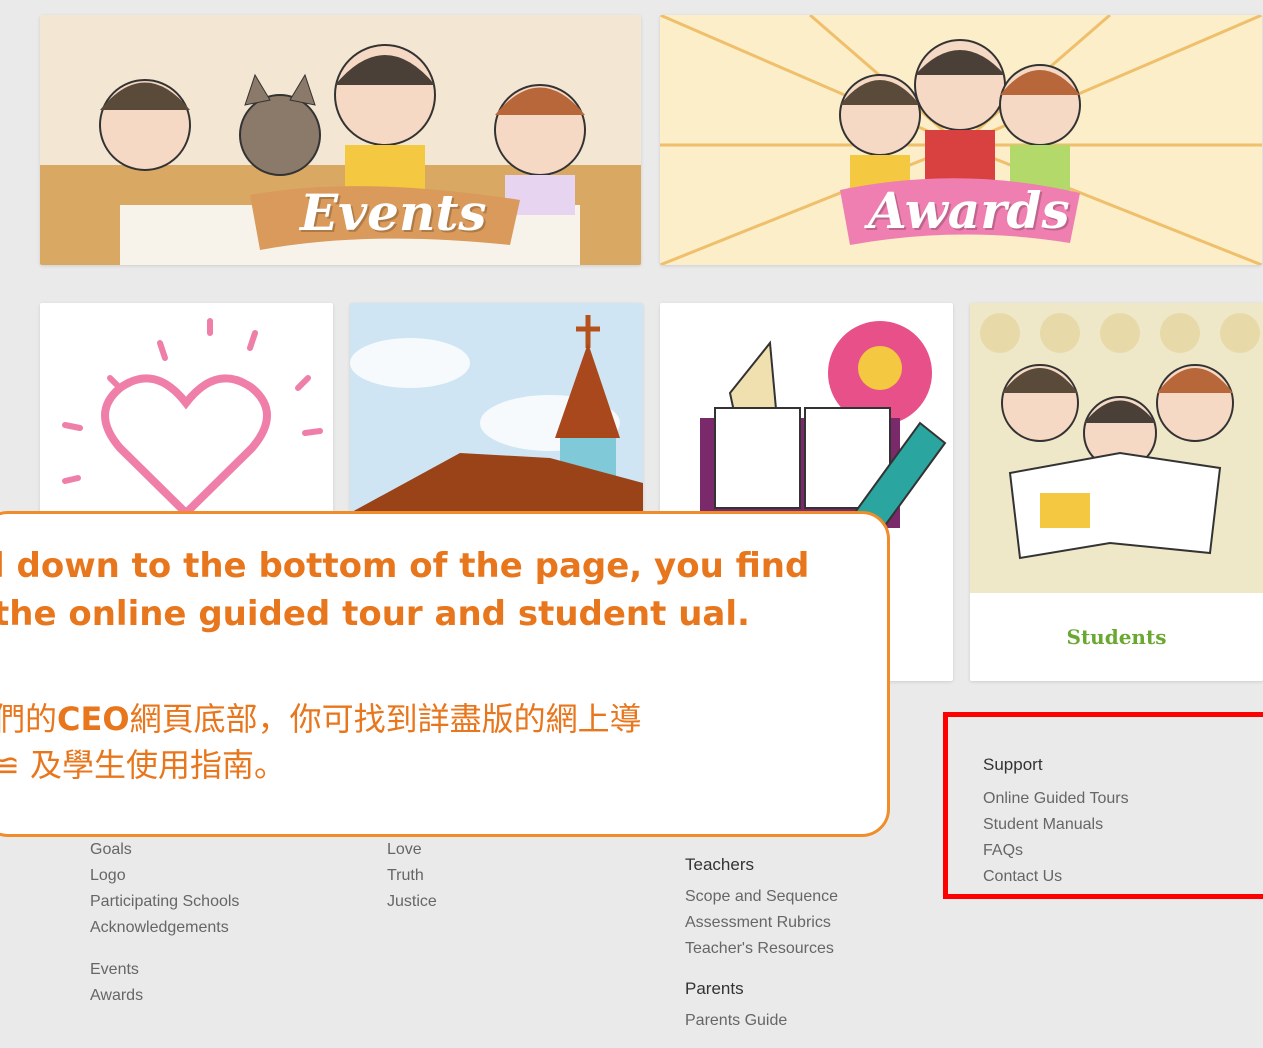 Image resolution: width=1263 pixels, height=1048 pixels. What do you see at coordinates (412, 902) in the screenshot?
I see `footer-link-justice: Justice` at bounding box center [412, 902].